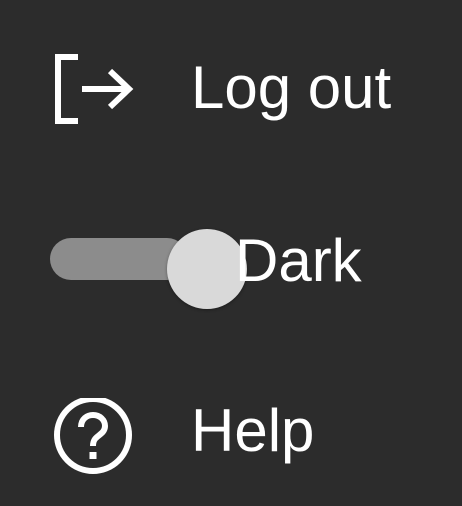  I want to click on dark-mode-toggle, so click(148, 263).